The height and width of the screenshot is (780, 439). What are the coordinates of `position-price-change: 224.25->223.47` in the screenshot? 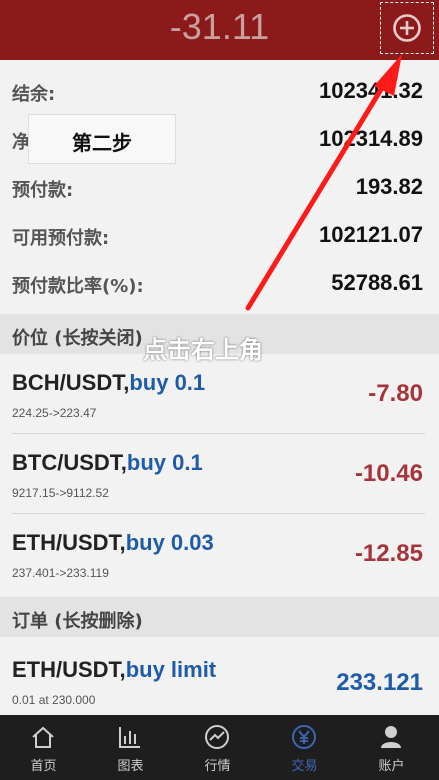 It's located at (54, 413).